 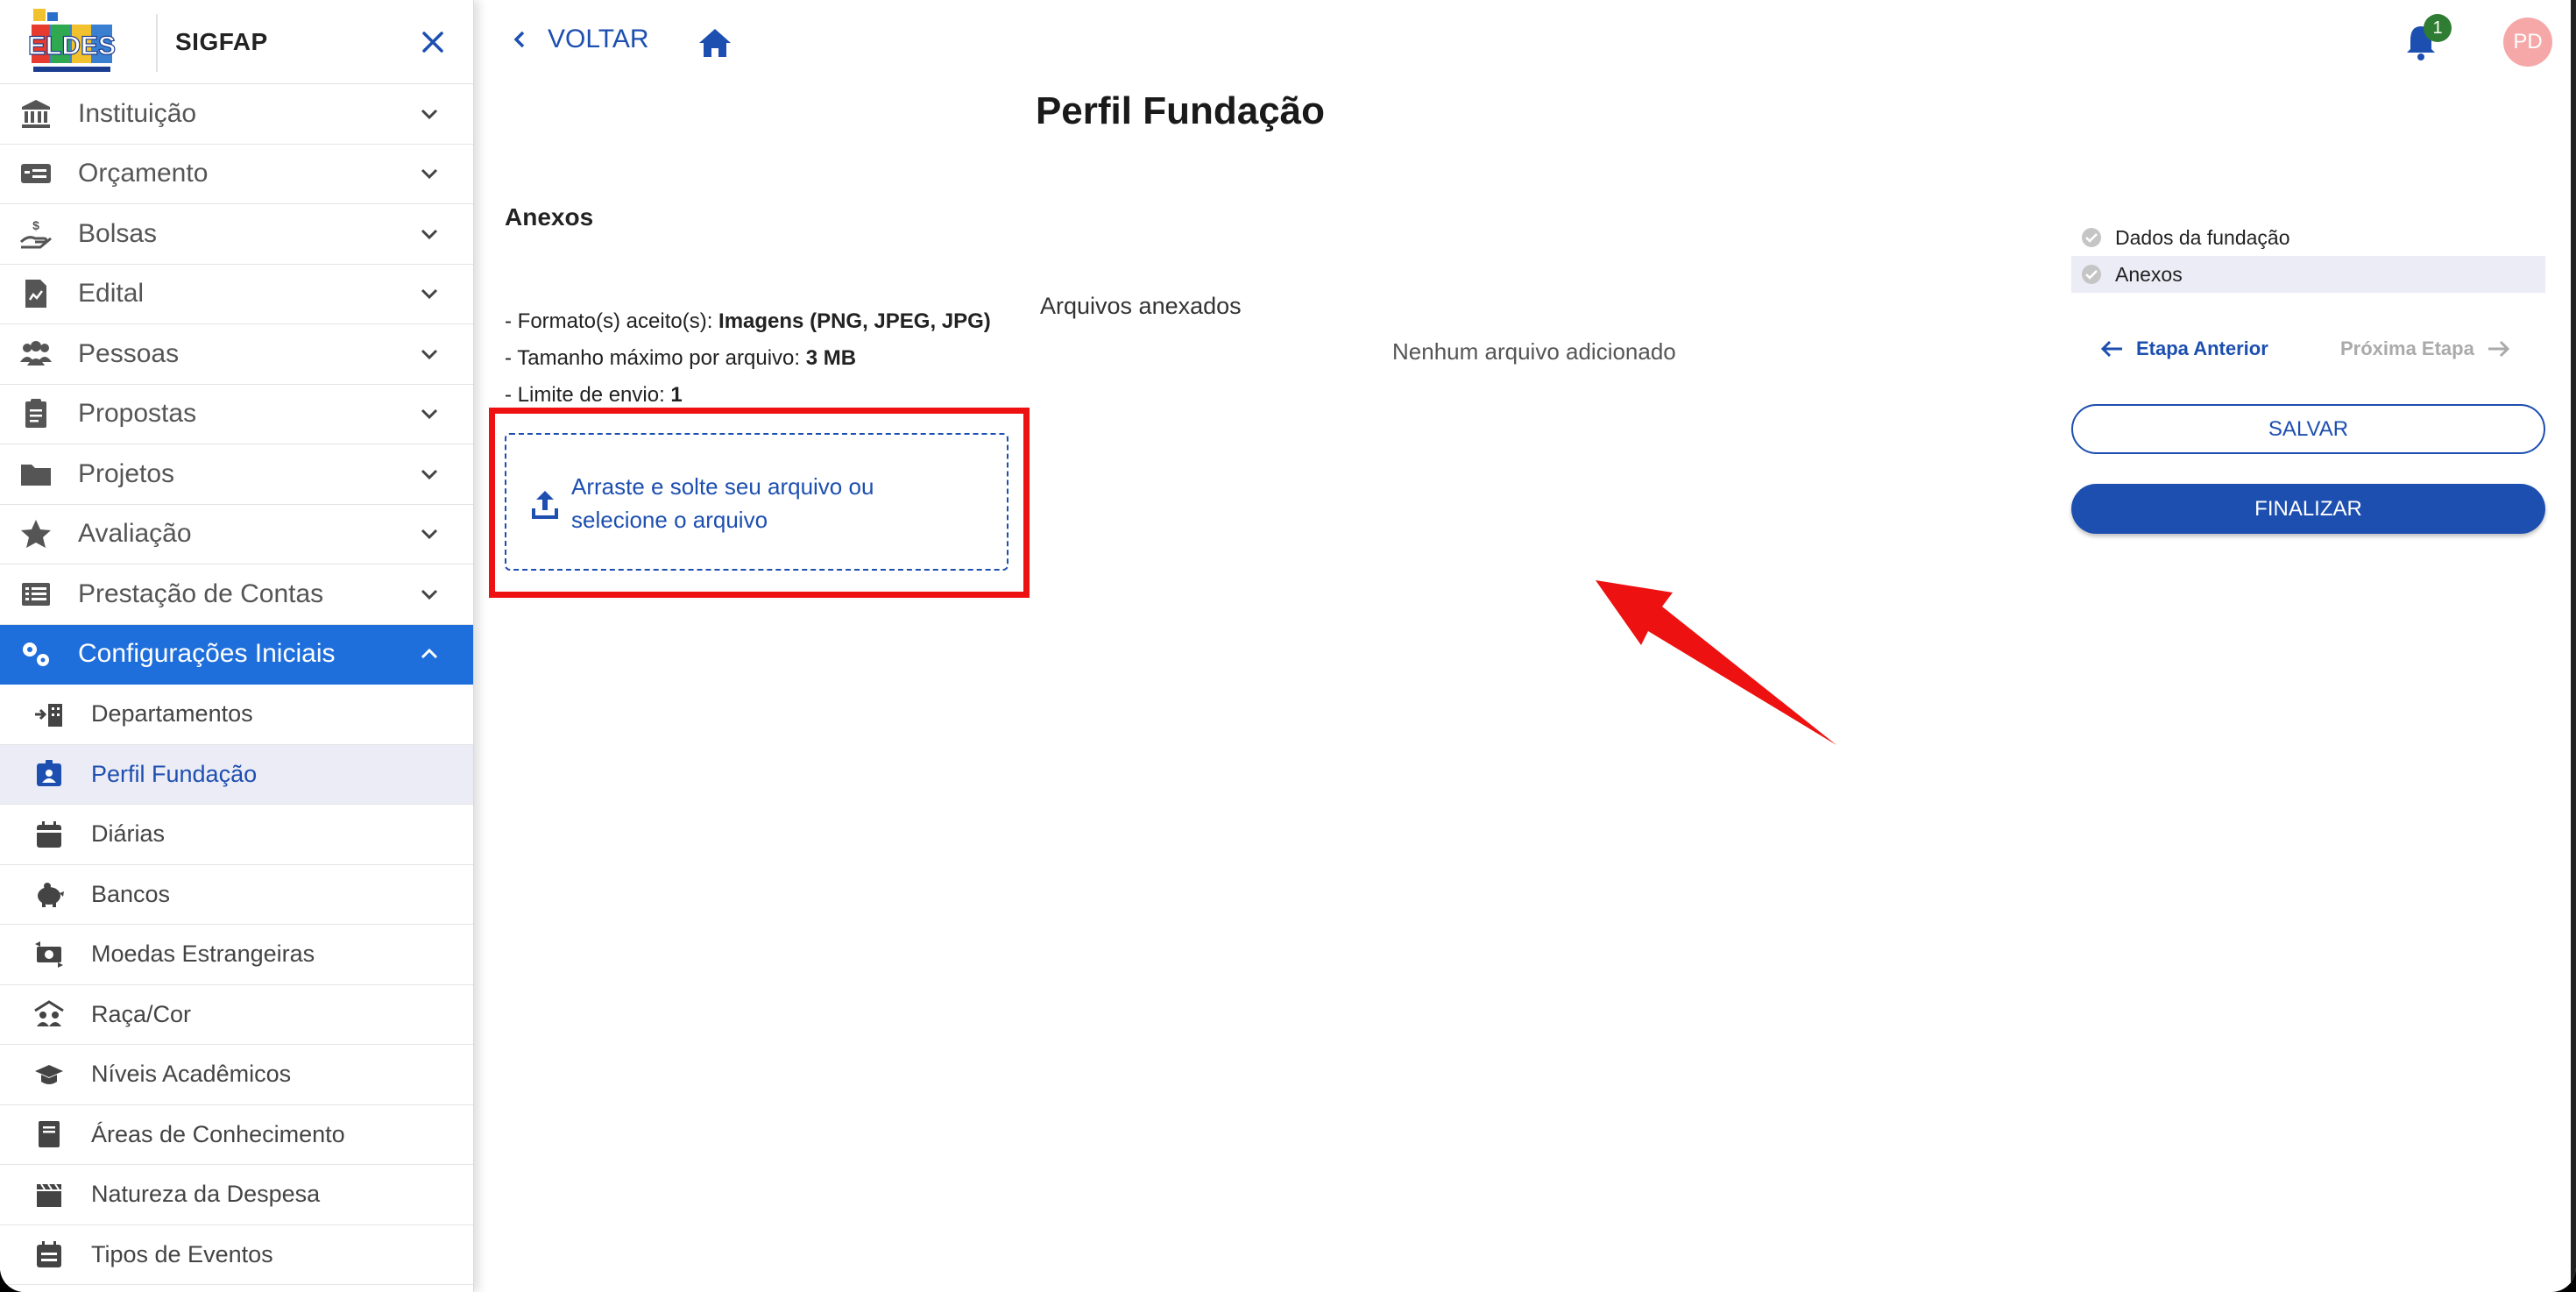 What do you see at coordinates (236, 354) in the screenshot?
I see `sidebar-item-pessoas: Pessoas` at bounding box center [236, 354].